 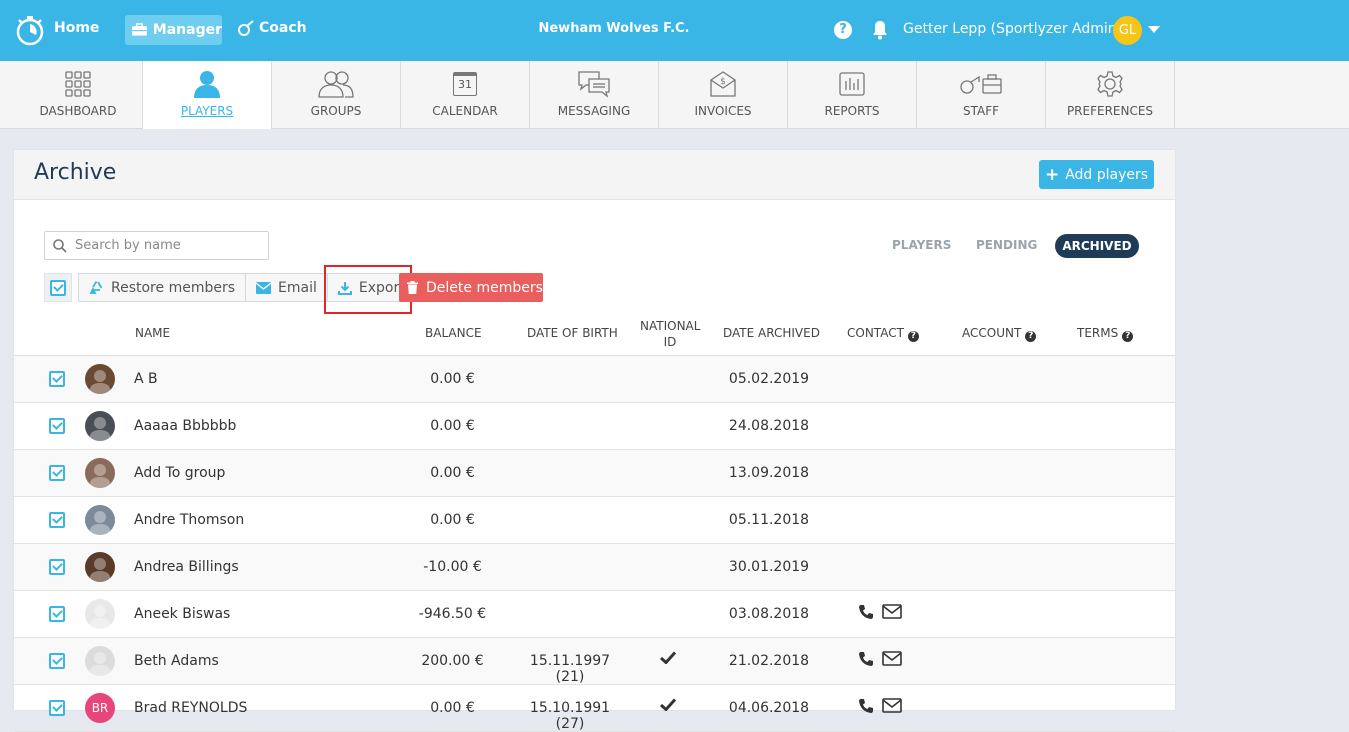 What do you see at coordinates (769, 379) in the screenshot?
I see `member-date-archived: 05.02.2019` at bounding box center [769, 379].